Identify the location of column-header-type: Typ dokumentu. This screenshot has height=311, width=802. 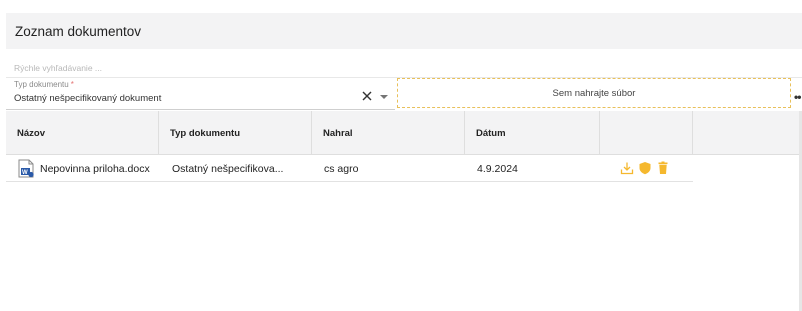
(235, 133).